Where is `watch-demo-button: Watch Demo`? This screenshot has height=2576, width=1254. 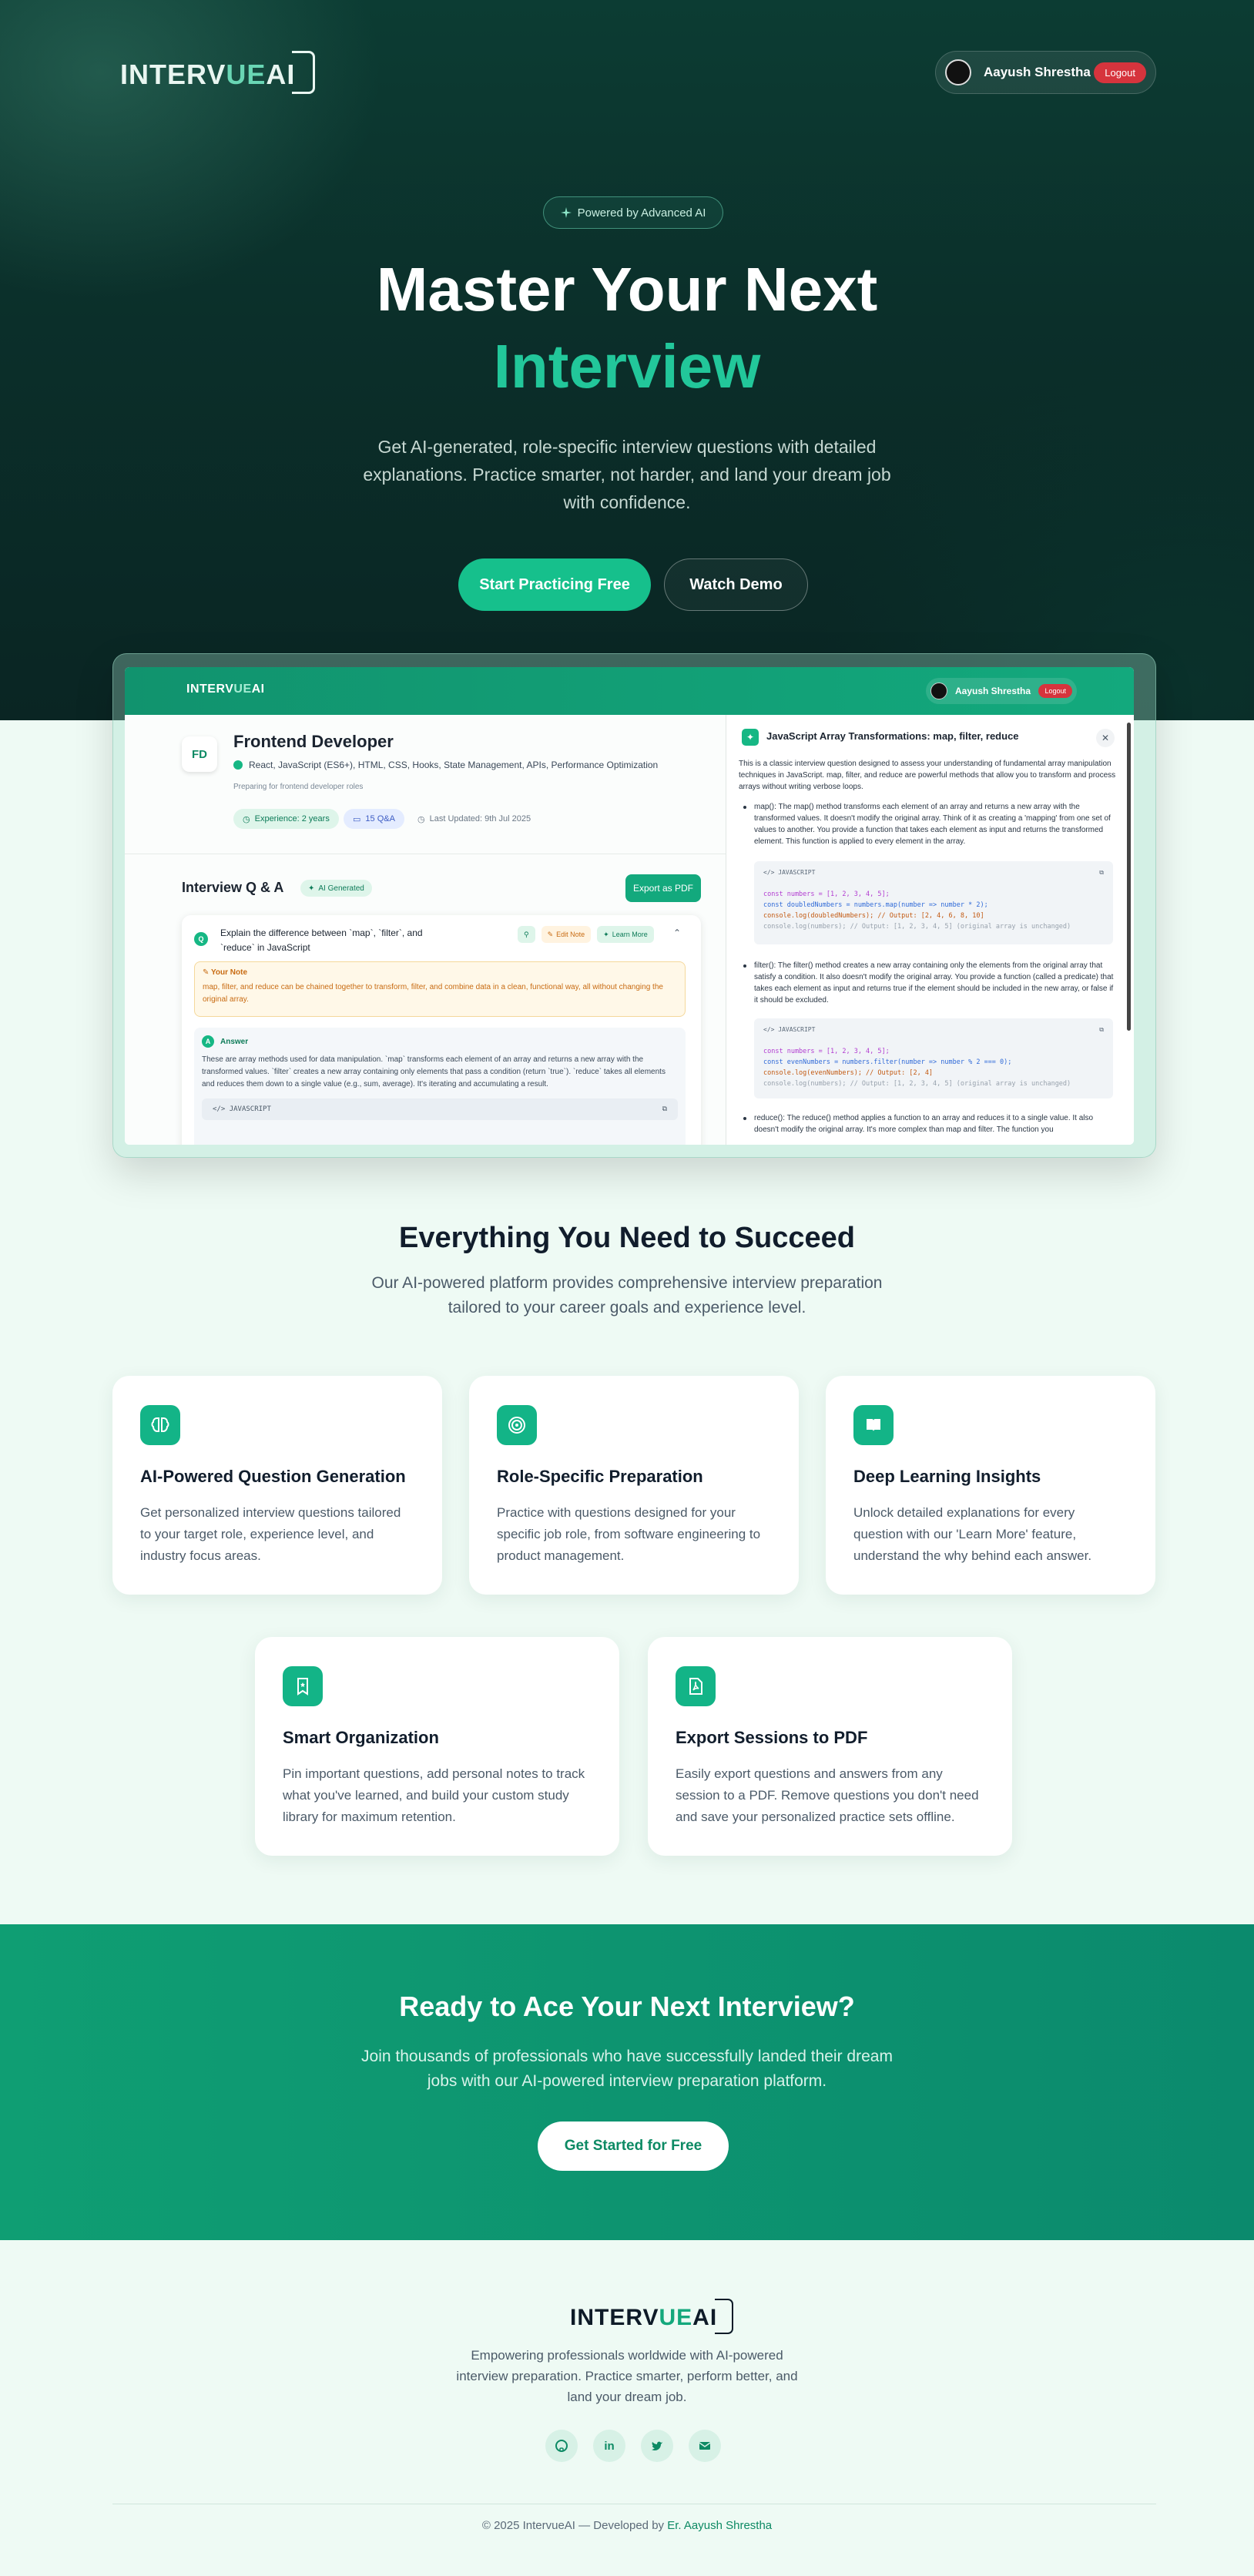 watch-demo-button: Watch Demo is located at coordinates (736, 584).